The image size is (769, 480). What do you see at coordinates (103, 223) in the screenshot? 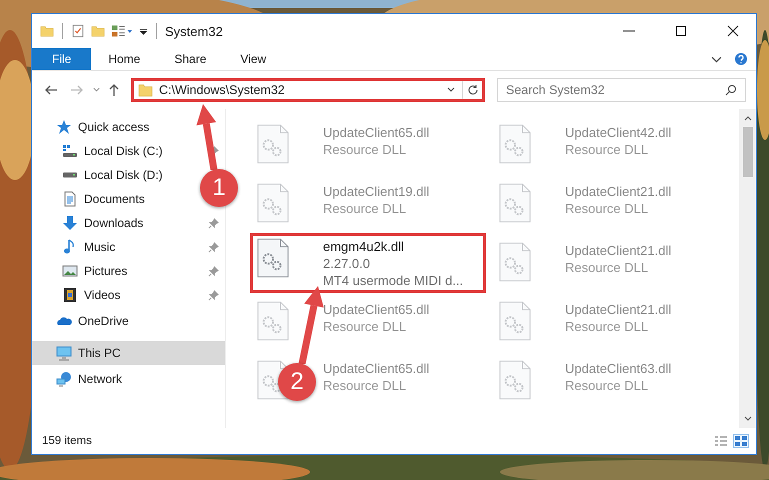
I see `sidebar-item: Downloads` at bounding box center [103, 223].